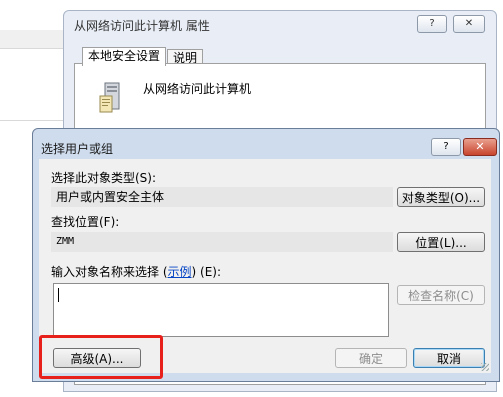 The image size is (503, 397). What do you see at coordinates (104, 178) in the screenshot?
I see `object-type-label: 选择此对象类型(S):` at bounding box center [104, 178].